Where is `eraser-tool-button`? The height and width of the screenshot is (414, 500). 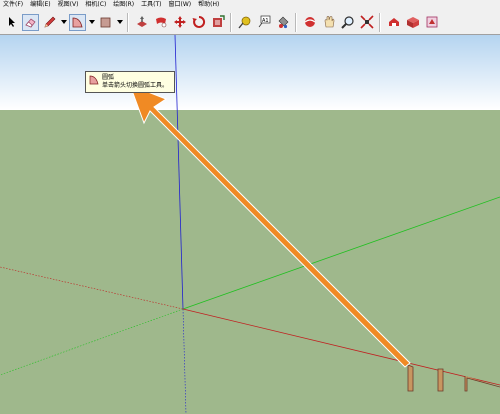
eraser-tool-button is located at coordinates (30, 22).